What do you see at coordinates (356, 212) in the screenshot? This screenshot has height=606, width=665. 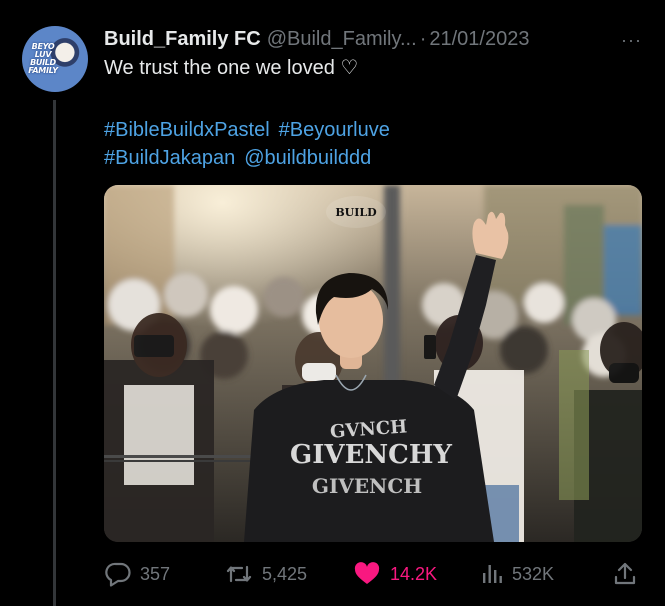 I see `photo-watermark: BUILD` at bounding box center [356, 212].